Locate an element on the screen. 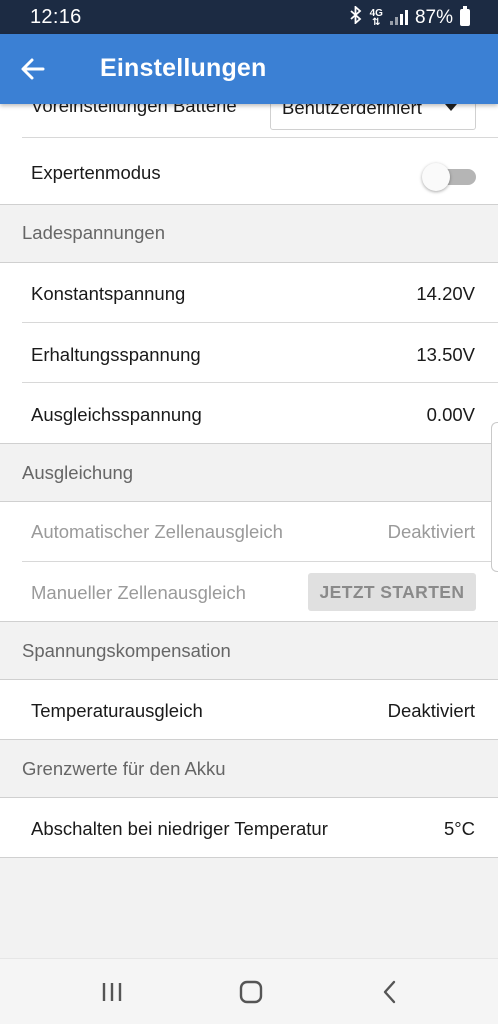 The height and width of the screenshot is (1024, 498). setting-row-manual-equalization: Manueller Zellenausgleich JETZT STARTEN is located at coordinates (249, 592).